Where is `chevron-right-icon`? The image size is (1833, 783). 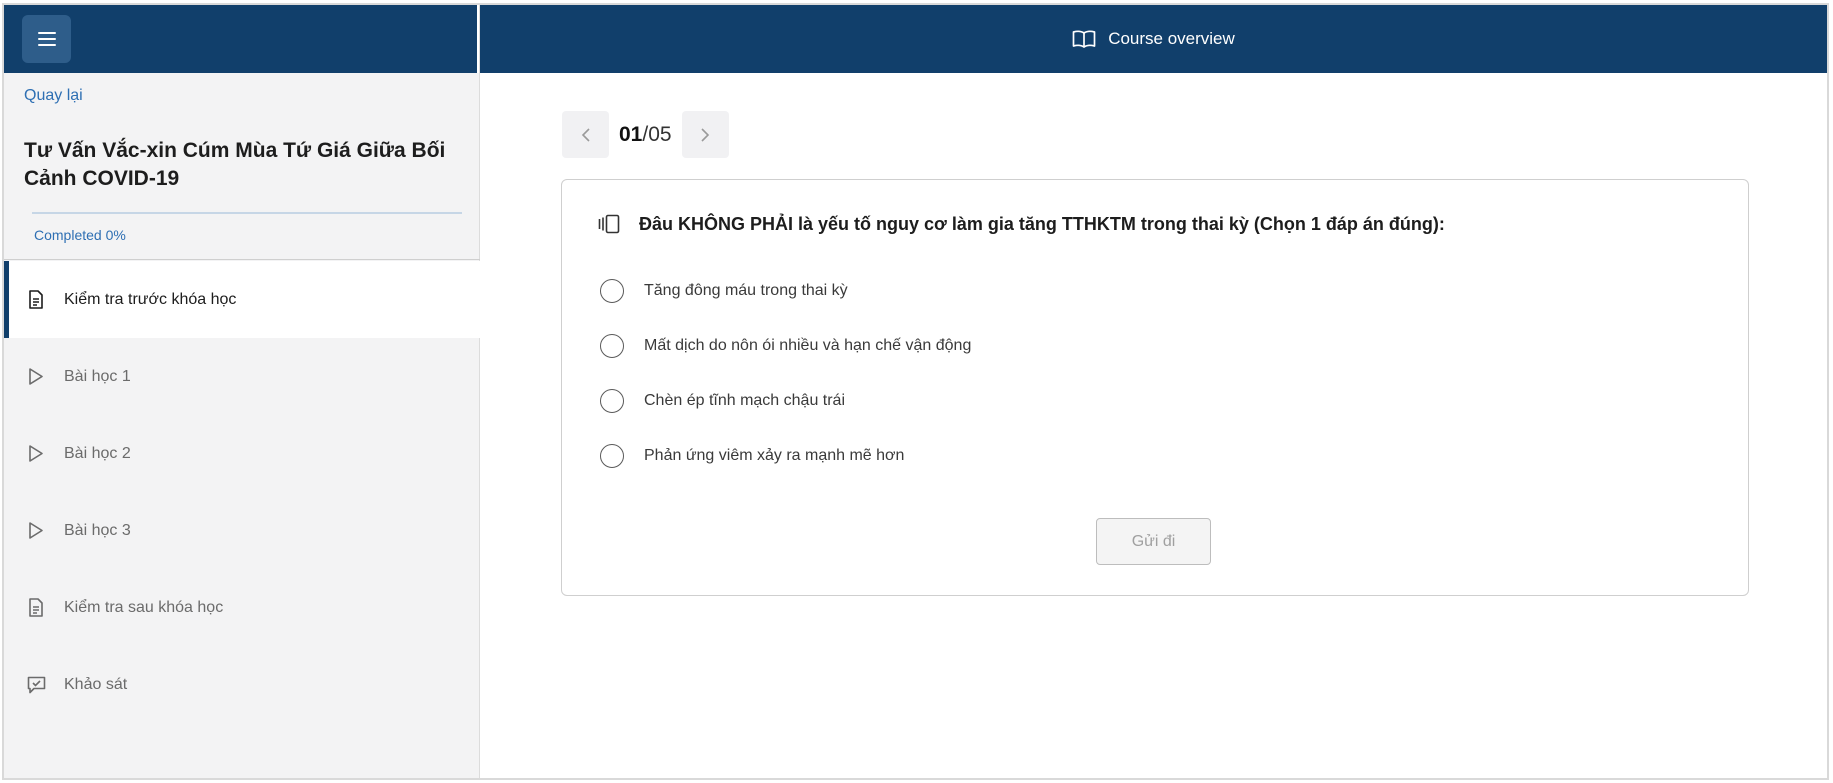
chevron-right-icon is located at coordinates (705, 134).